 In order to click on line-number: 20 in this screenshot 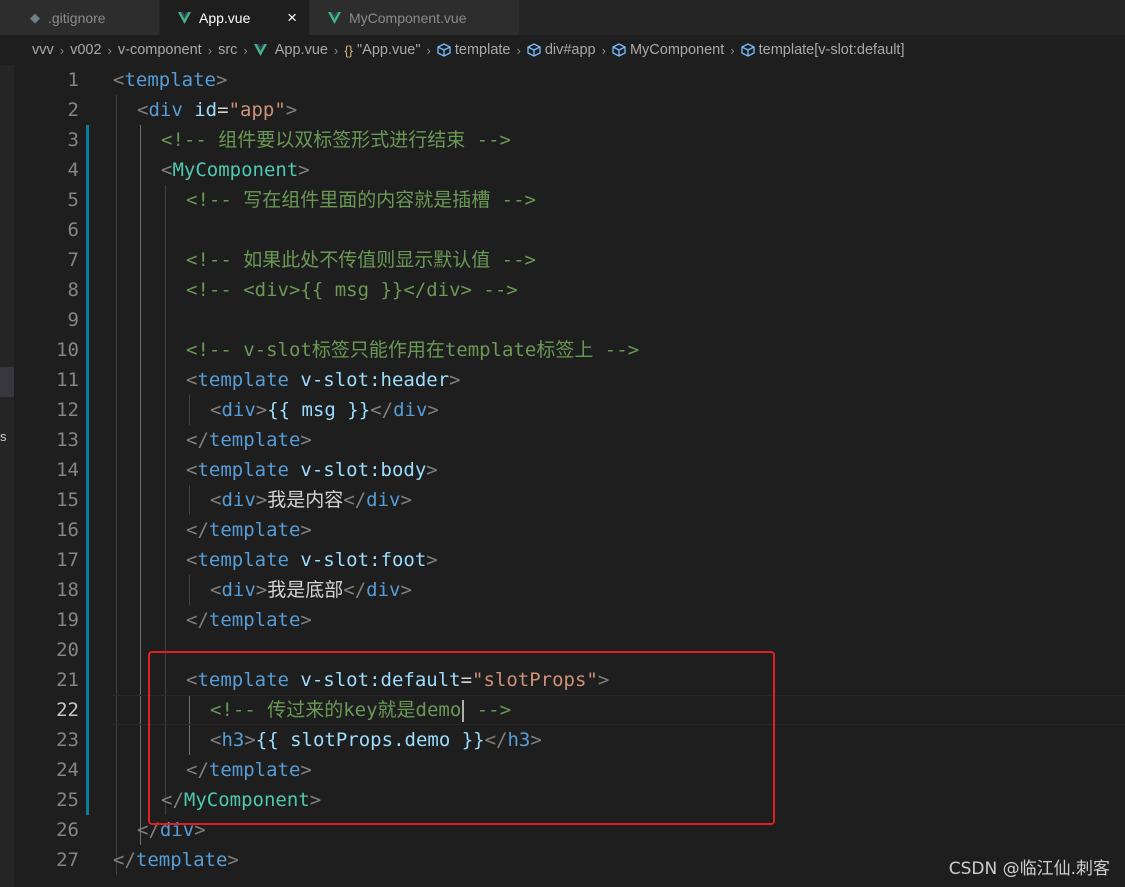, I will do `click(67, 650)`.